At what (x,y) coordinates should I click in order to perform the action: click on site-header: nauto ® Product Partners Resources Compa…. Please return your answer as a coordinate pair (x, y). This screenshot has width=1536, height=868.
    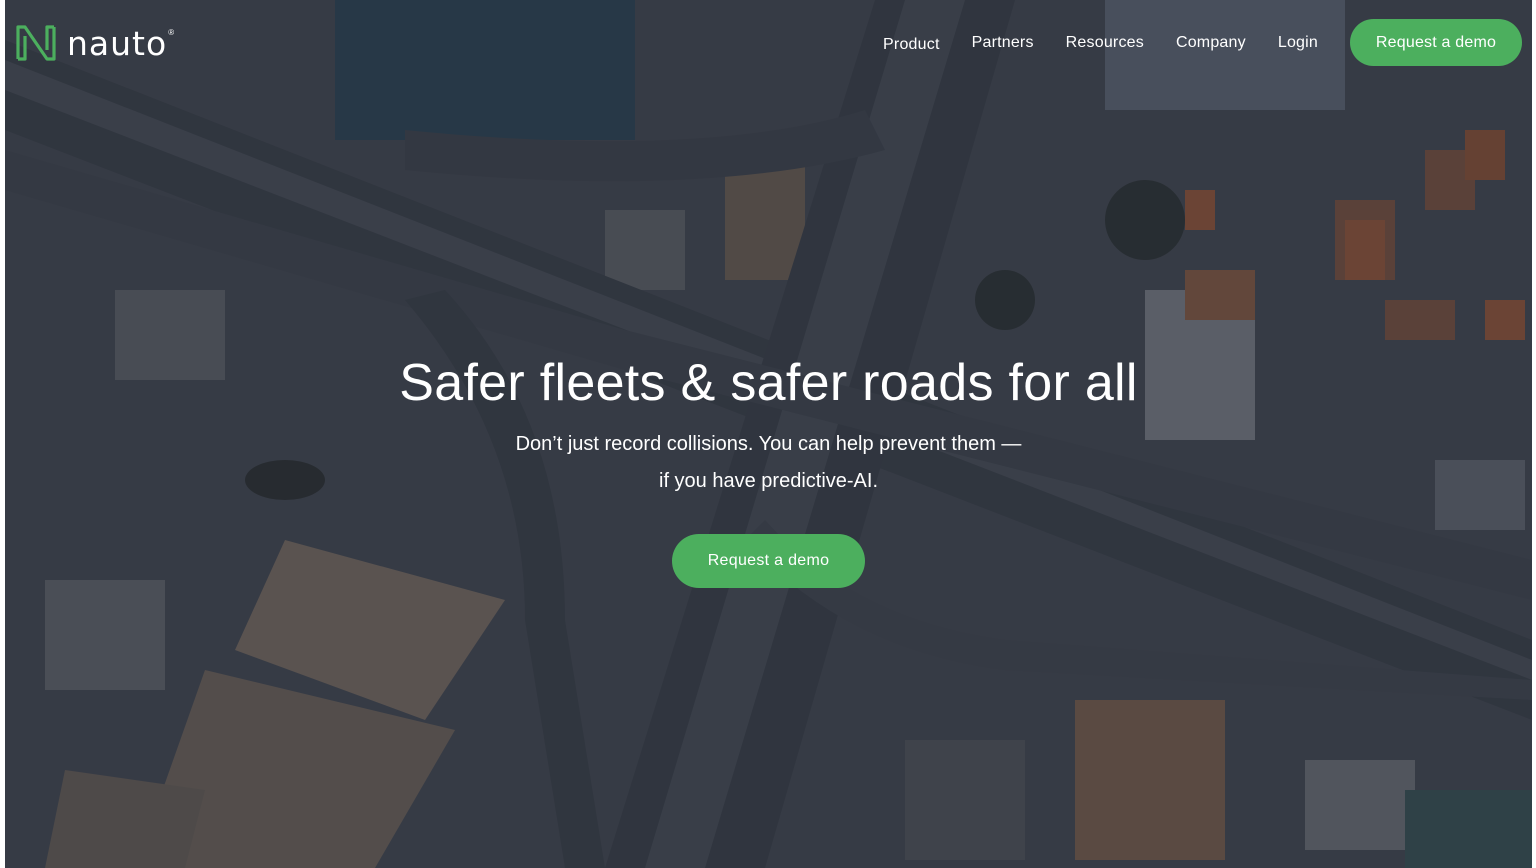
    Looking at the image, I should click on (768, 43).